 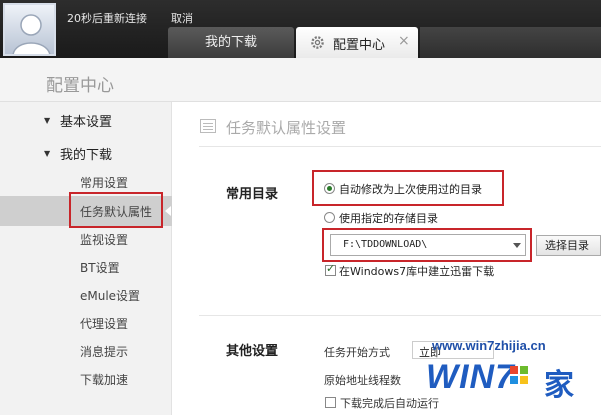 What do you see at coordinates (104, 182) in the screenshot?
I see `sidebar-item-common-settings: 常用设置` at bounding box center [104, 182].